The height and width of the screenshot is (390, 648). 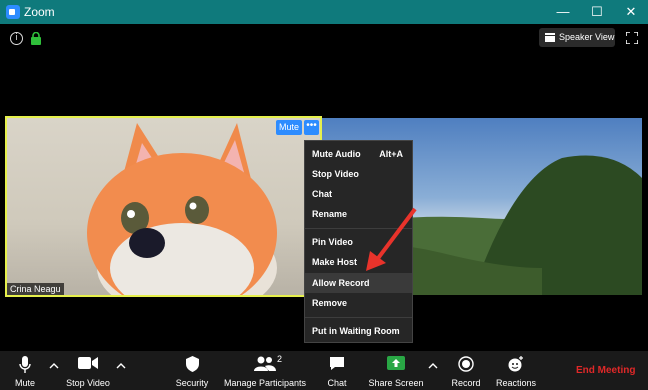 I want to click on speaker-view-icon, so click(x=550, y=37).